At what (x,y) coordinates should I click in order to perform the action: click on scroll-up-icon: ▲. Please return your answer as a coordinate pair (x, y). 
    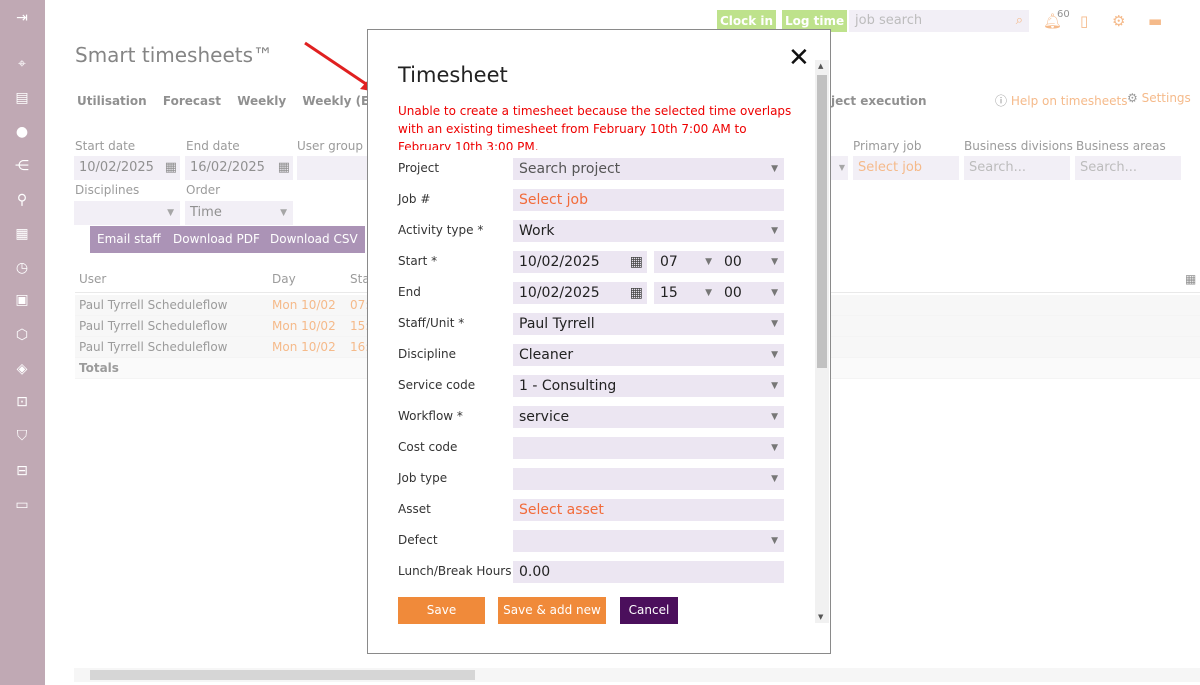
    Looking at the image, I should click on (820, 66).